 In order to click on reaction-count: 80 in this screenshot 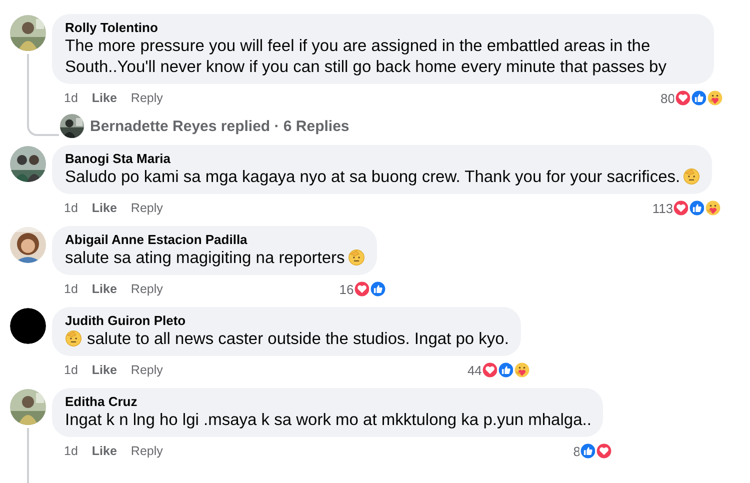, I will do `click(667, 98)`.